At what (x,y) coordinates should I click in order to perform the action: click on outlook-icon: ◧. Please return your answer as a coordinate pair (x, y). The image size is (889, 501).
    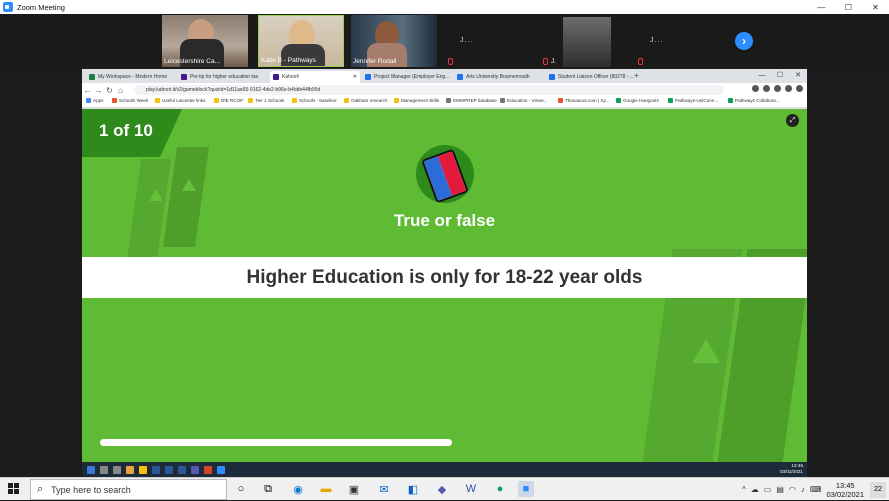
    Looking at the image, I should click on (413, 489).